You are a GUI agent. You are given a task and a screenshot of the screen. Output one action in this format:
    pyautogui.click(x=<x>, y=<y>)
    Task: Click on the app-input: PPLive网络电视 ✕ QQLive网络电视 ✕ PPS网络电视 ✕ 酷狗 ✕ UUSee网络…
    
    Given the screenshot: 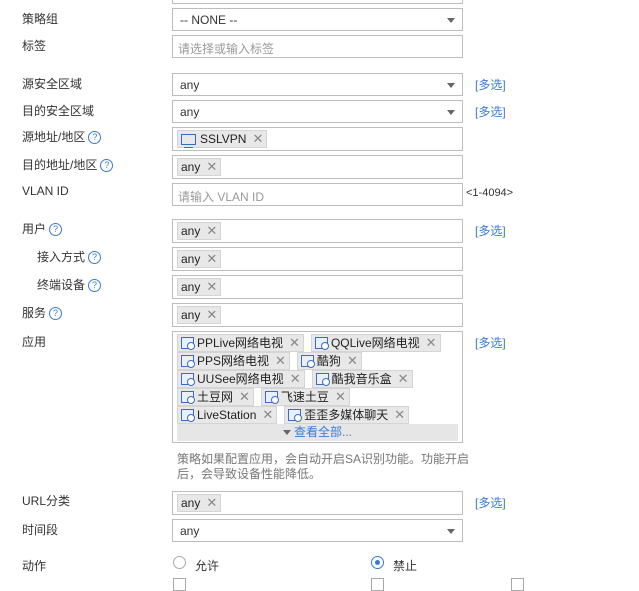 What is the action you would take?
    pyautogui.click(x=317, y=387)
    